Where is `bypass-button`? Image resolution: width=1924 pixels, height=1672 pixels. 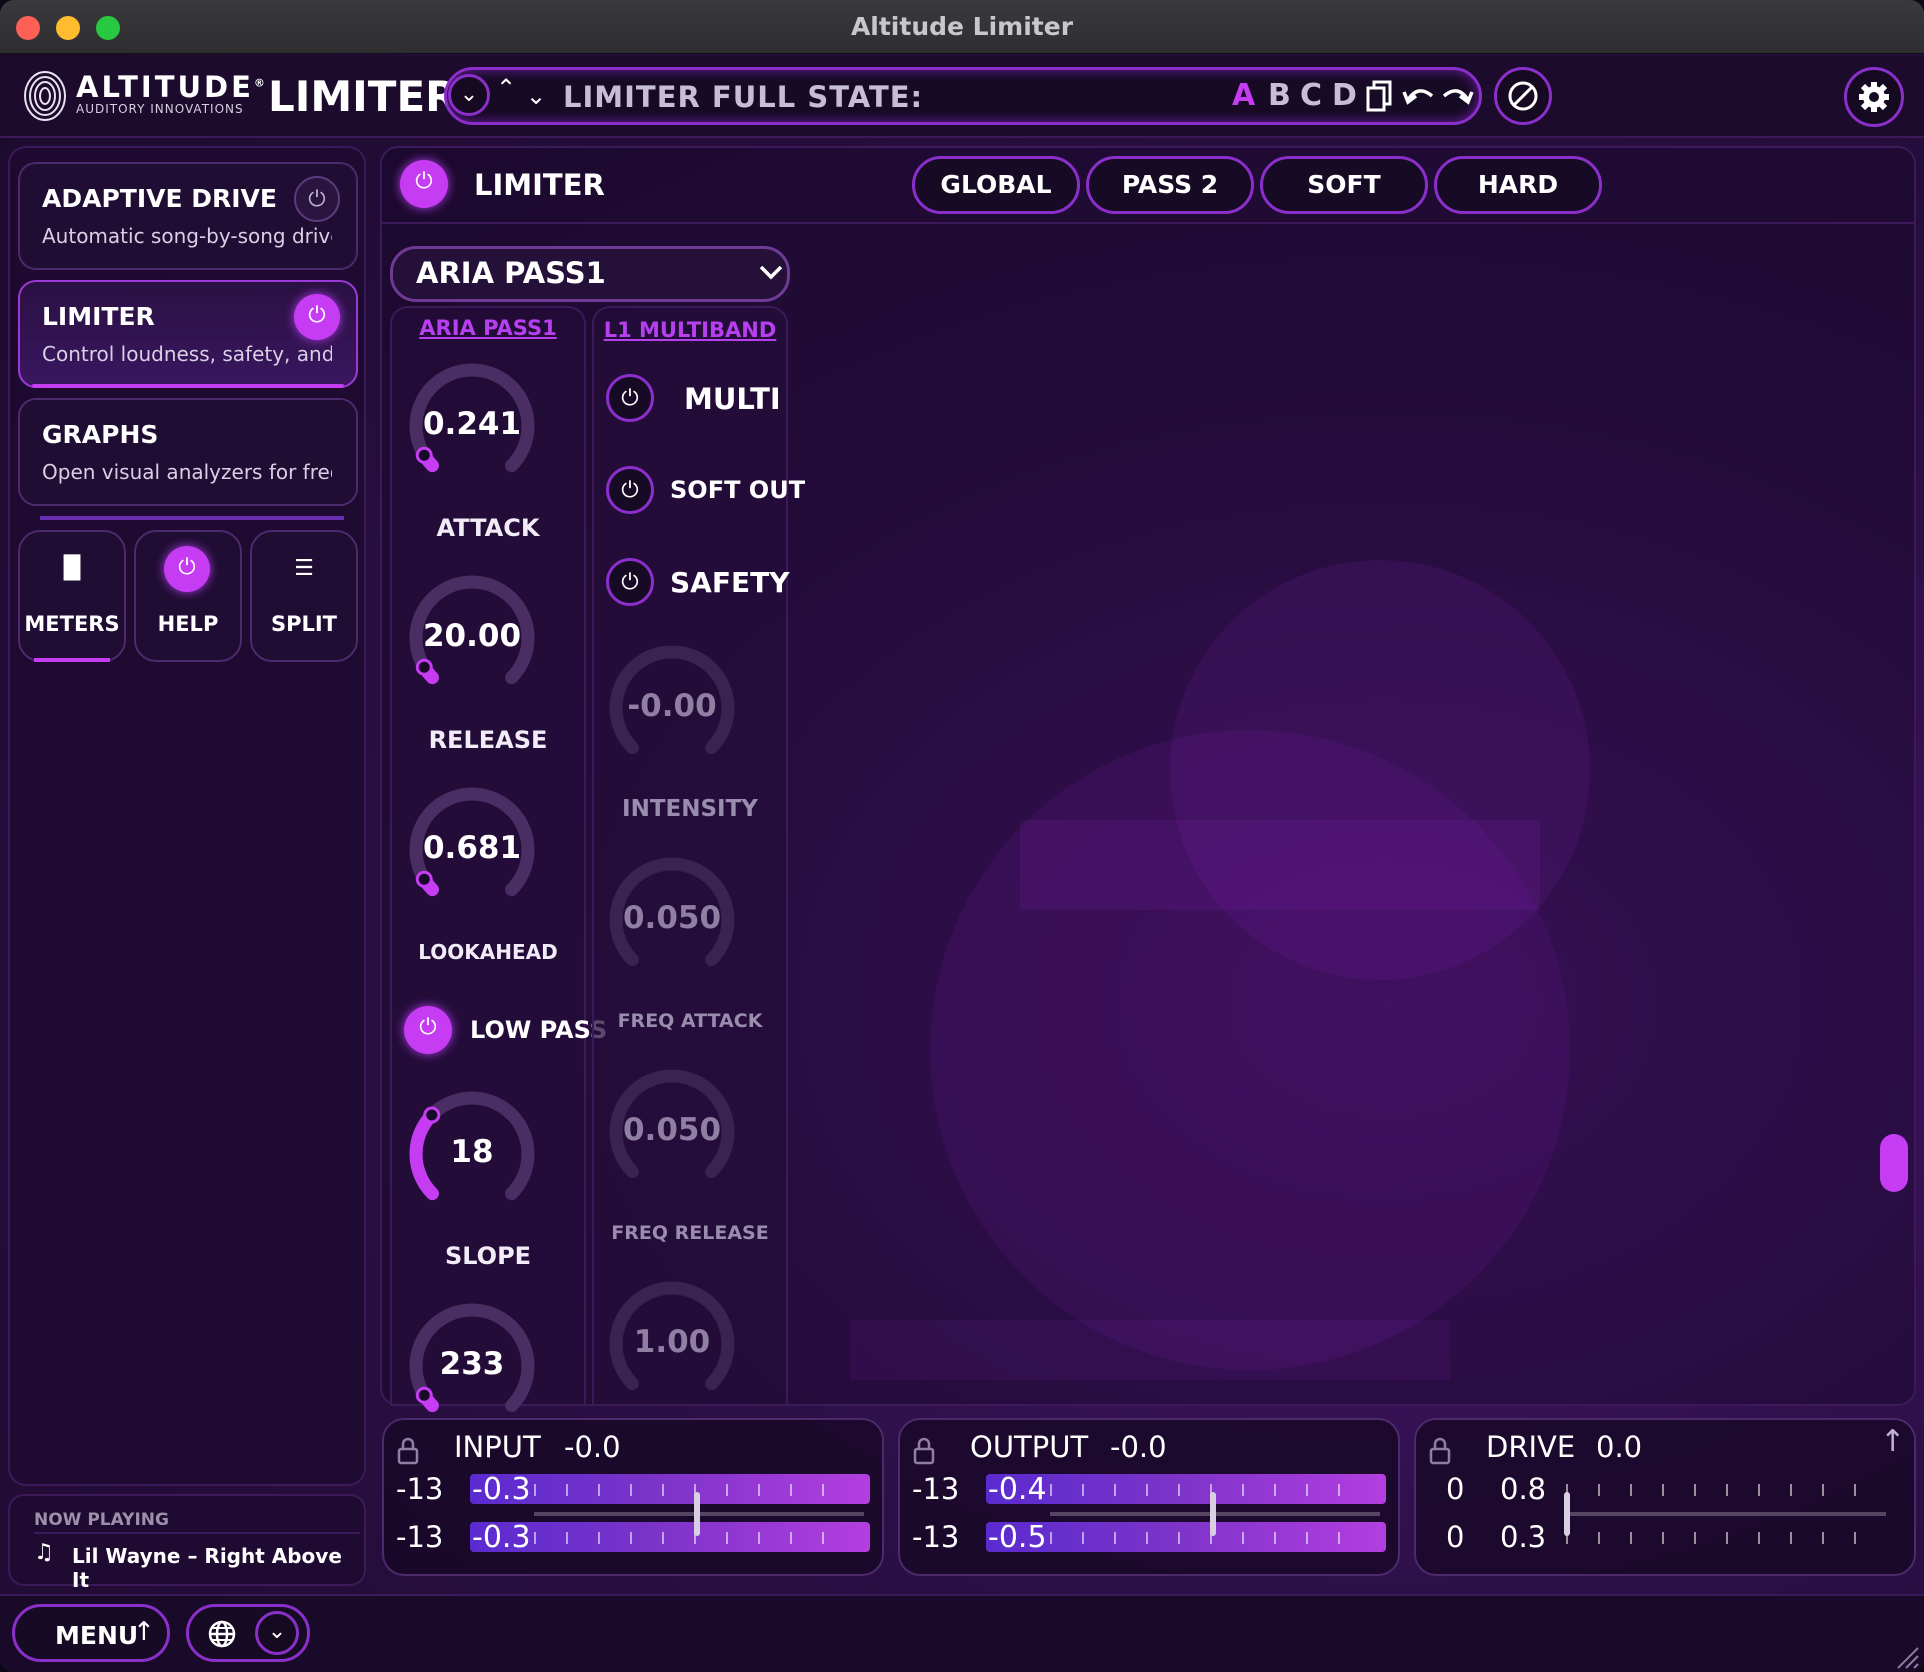
bypass-button is located at coordinates (1523, 96).